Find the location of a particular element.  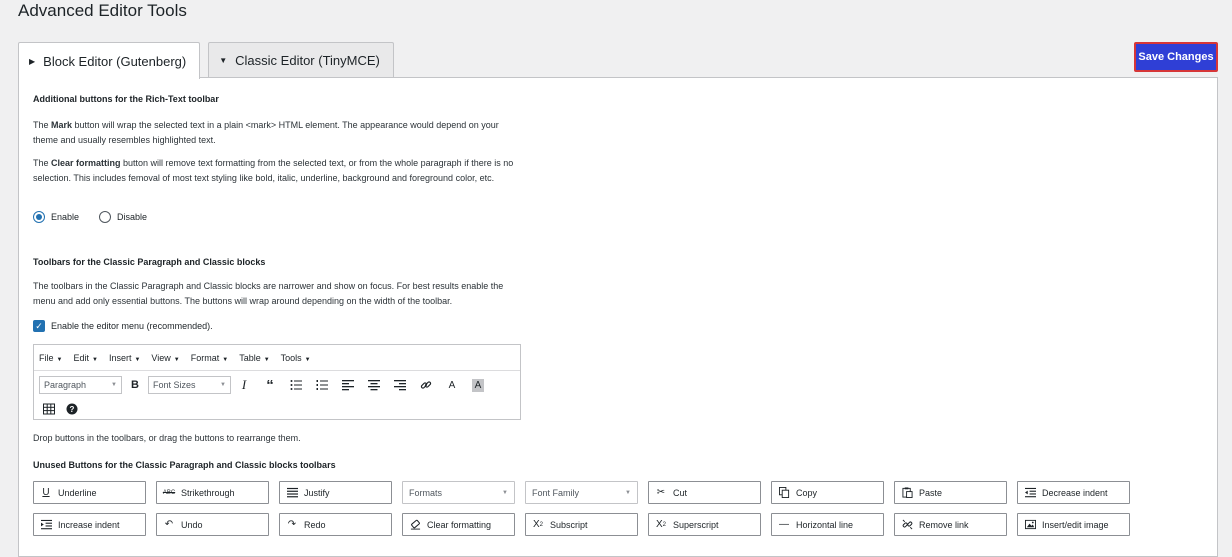

unused-formats-select: Formats ▼ is located at coordinates (458, 492).